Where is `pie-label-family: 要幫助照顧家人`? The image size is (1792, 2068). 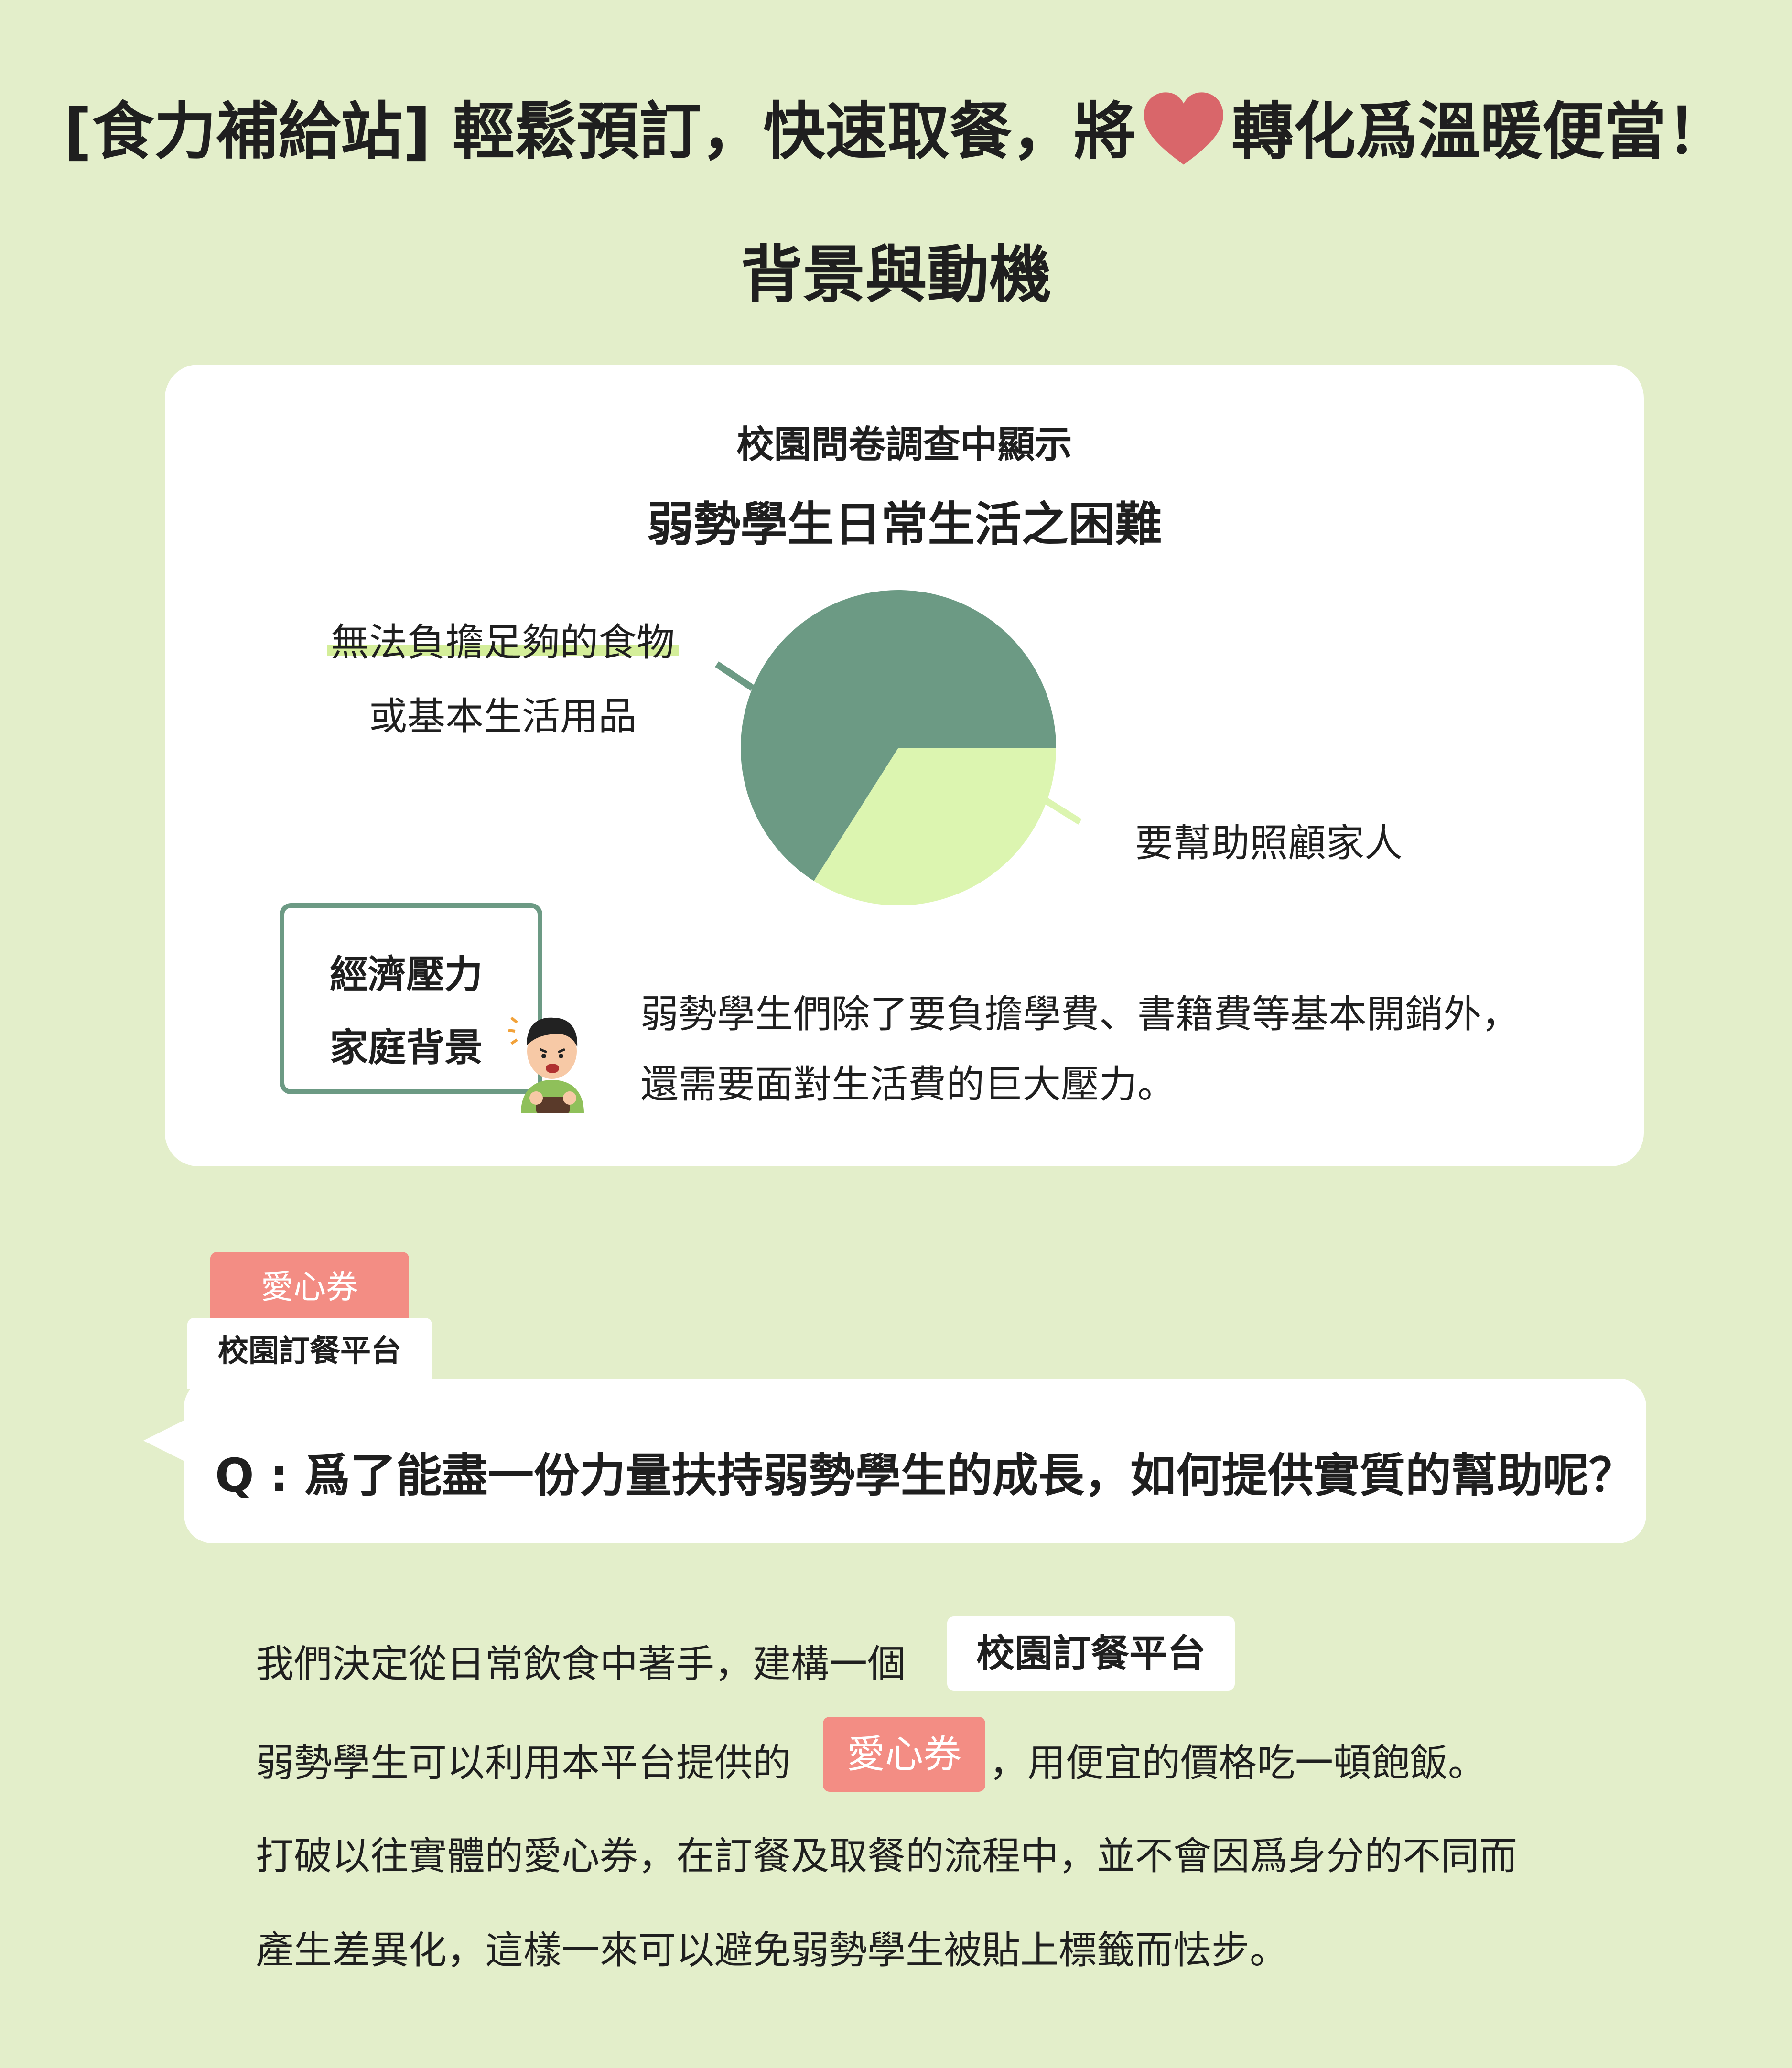
pie-label-family: 要幫助照顧家人 is located at coordinates (1269, 843).